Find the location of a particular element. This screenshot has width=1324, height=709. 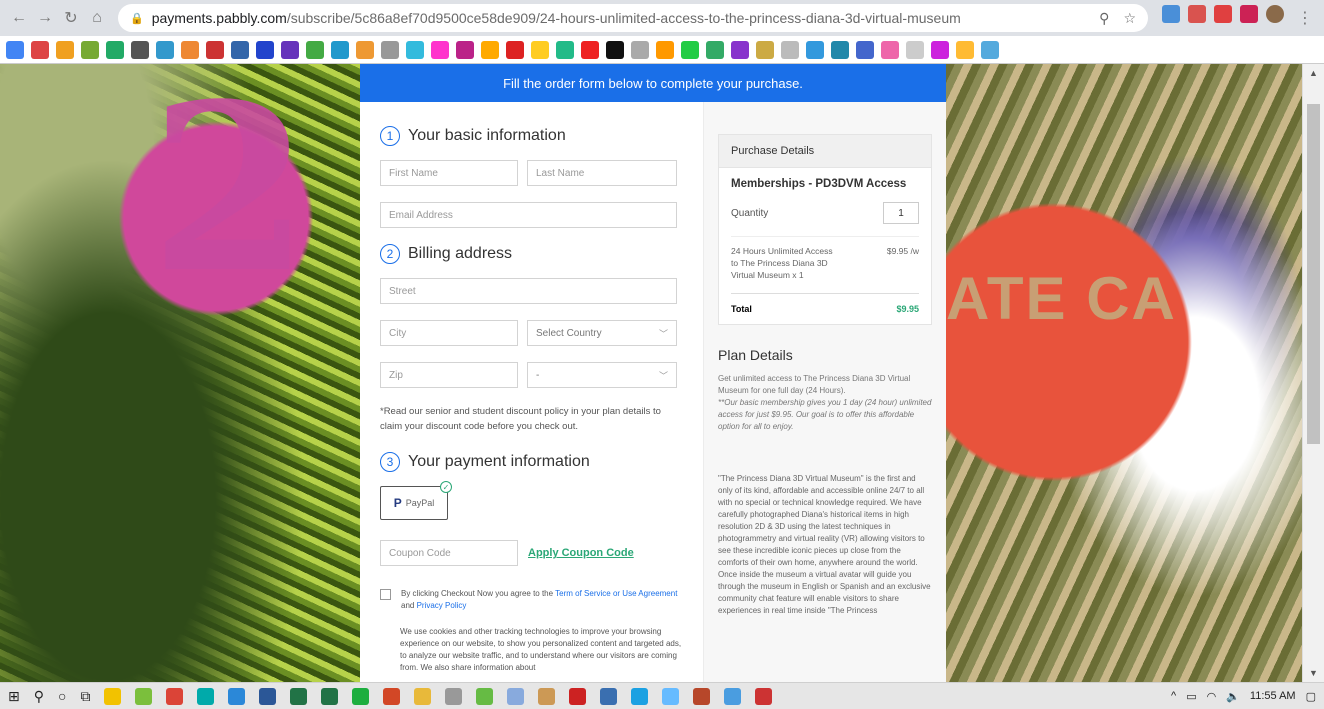

reload-icon: ↻ is located at coordinates (71, 18).